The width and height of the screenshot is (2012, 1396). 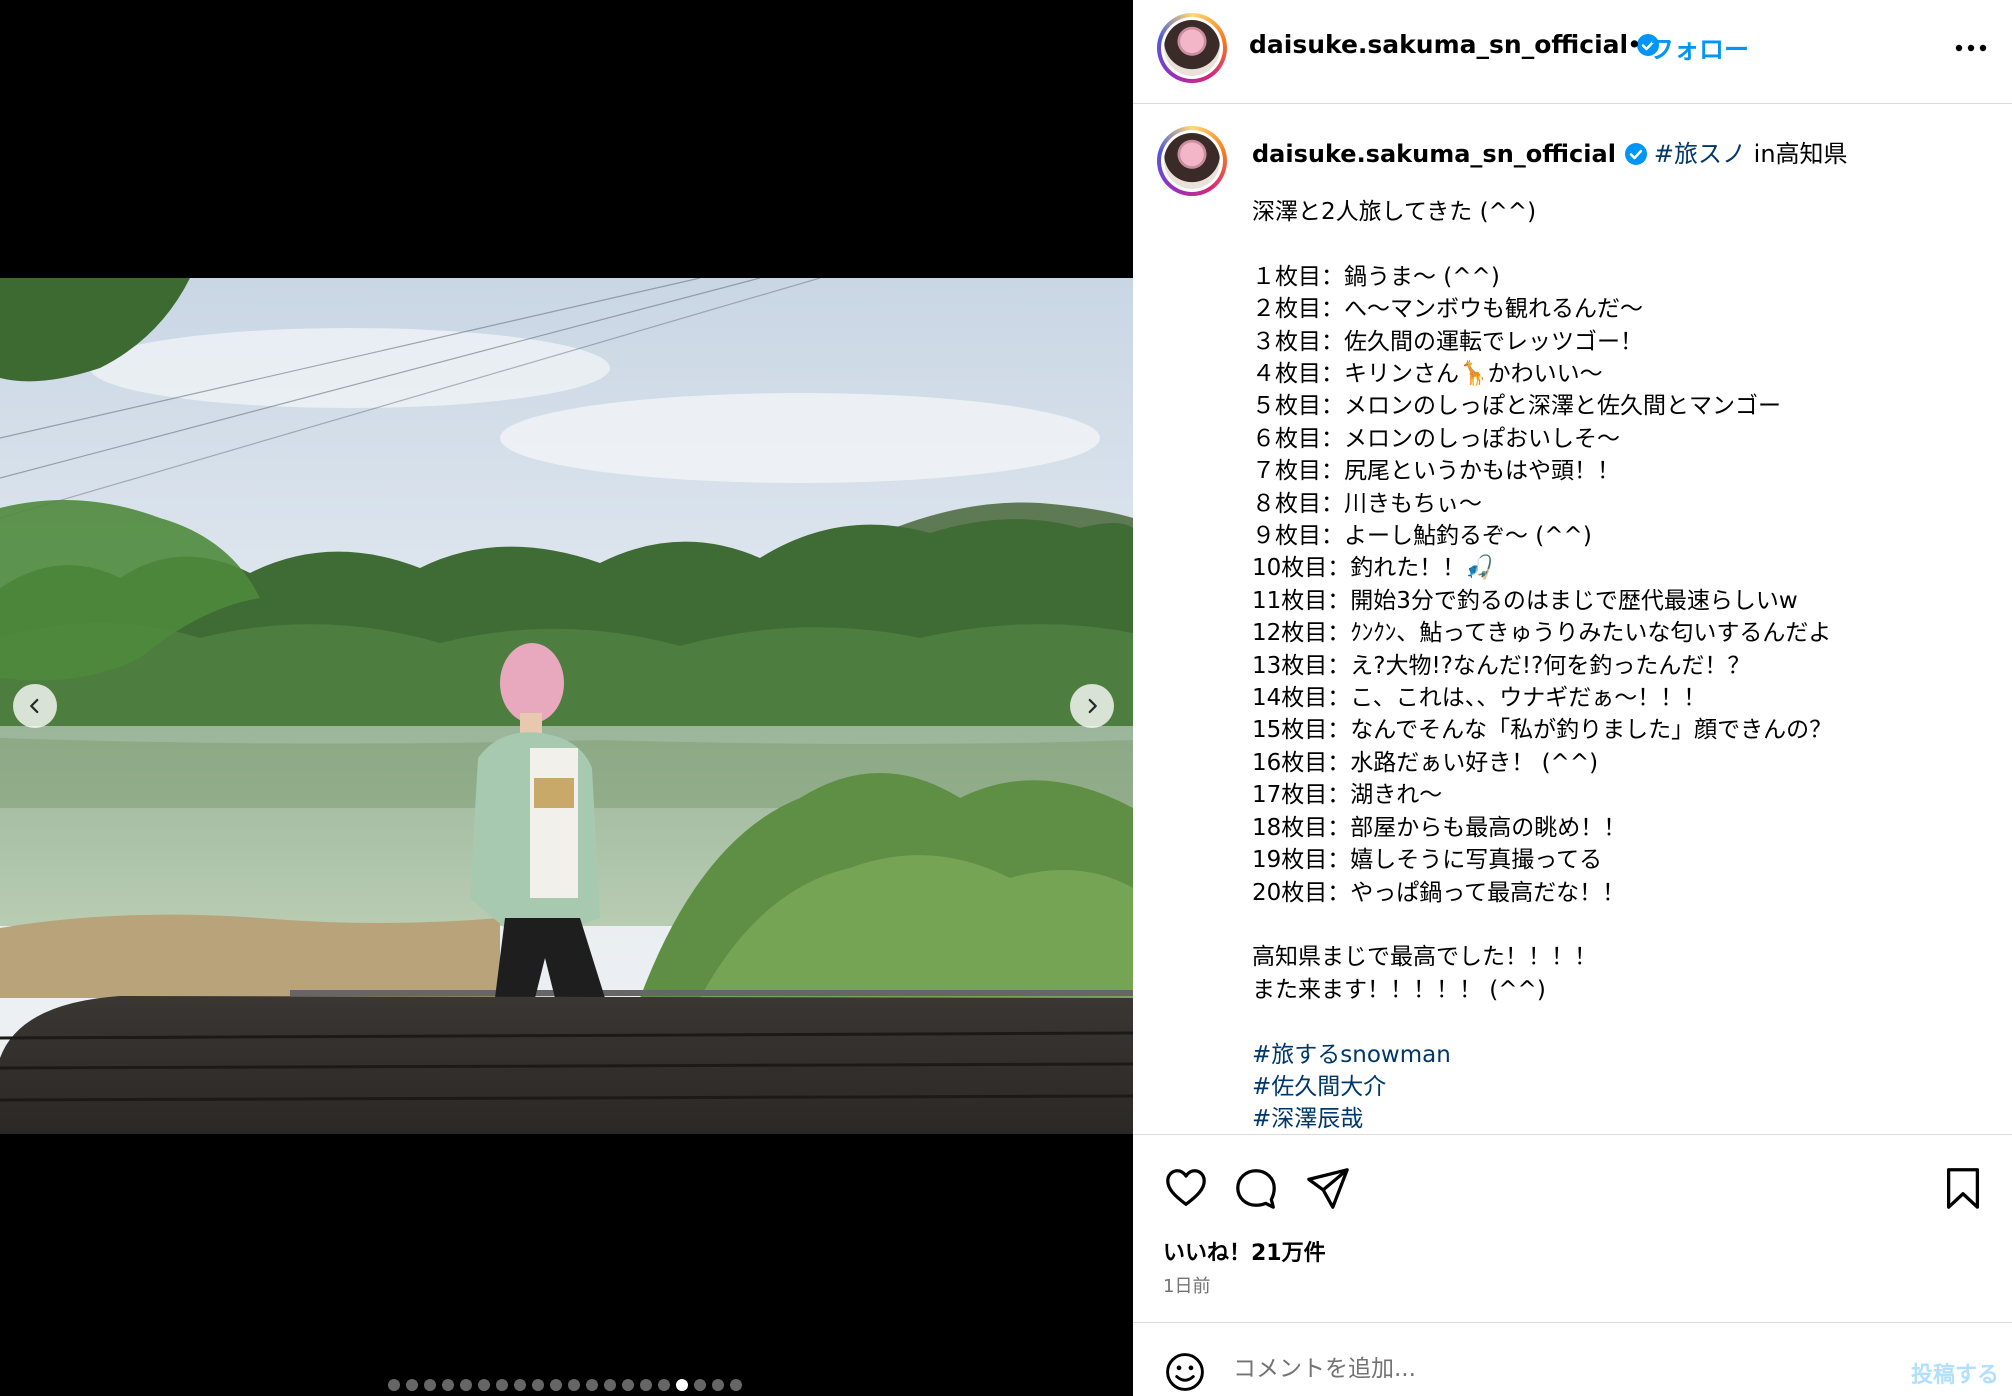 What do you see at coordinates (1542, 730) in the screenshot?
I see `caption-line: 15枚目：なんでそんな「私が釣りました」顔できんの？` at bounding box center [1542, 730].